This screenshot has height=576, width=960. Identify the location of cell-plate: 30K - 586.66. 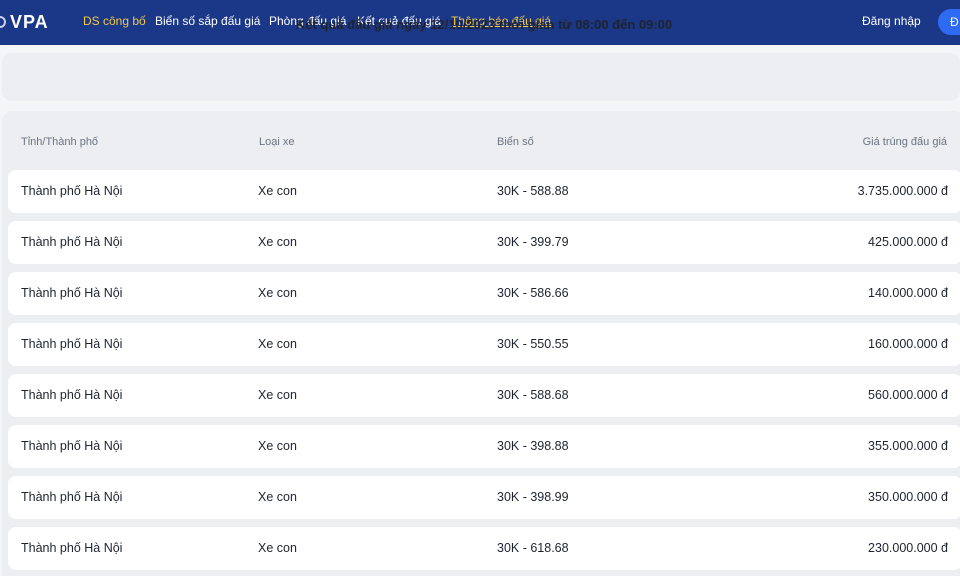
(533, 293).